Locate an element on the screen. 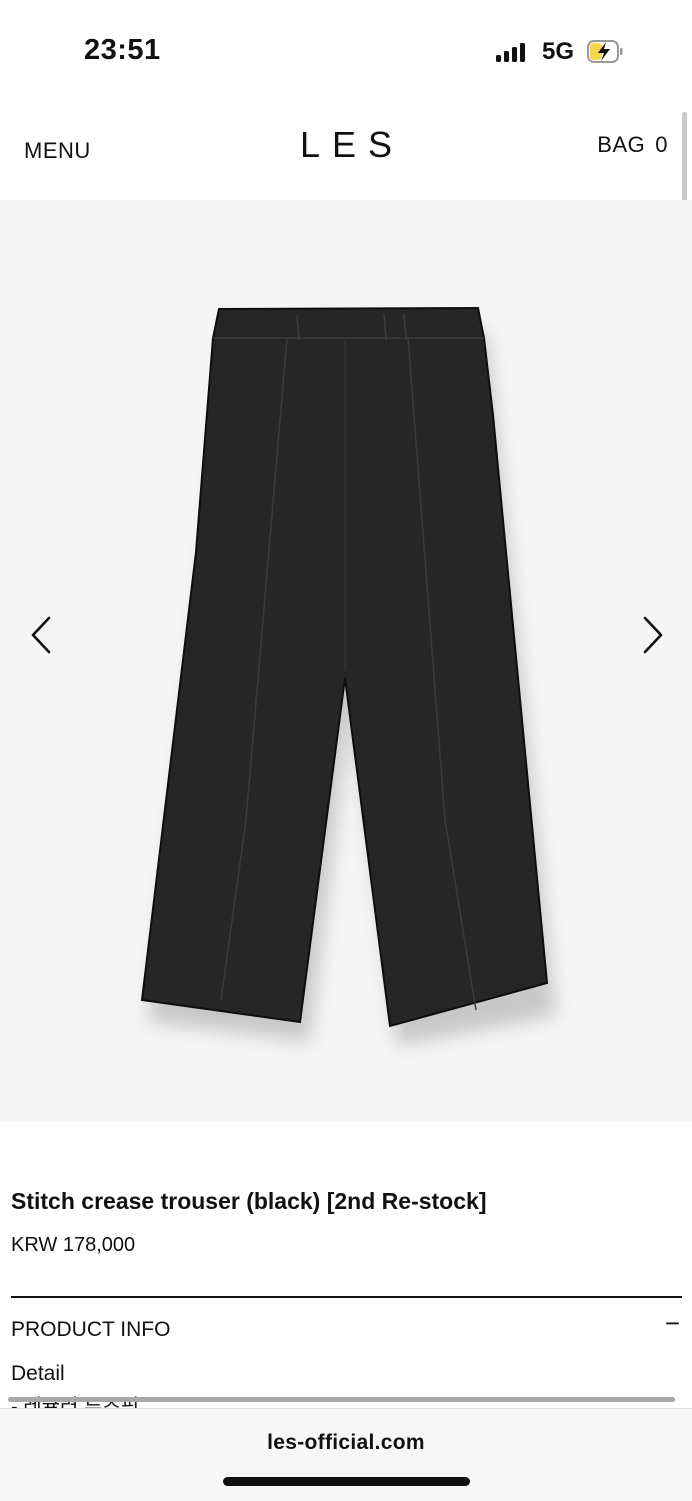  bag-button: BAG 0 is located at coordinates (632, 145).